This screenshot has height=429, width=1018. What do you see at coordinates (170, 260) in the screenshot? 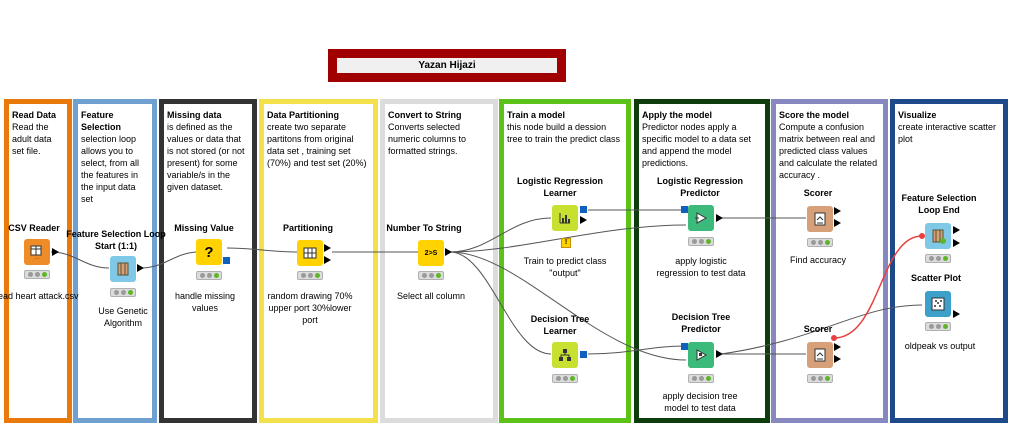
I see `edge-fsl-to-mv` at bounding box center [170, 260].